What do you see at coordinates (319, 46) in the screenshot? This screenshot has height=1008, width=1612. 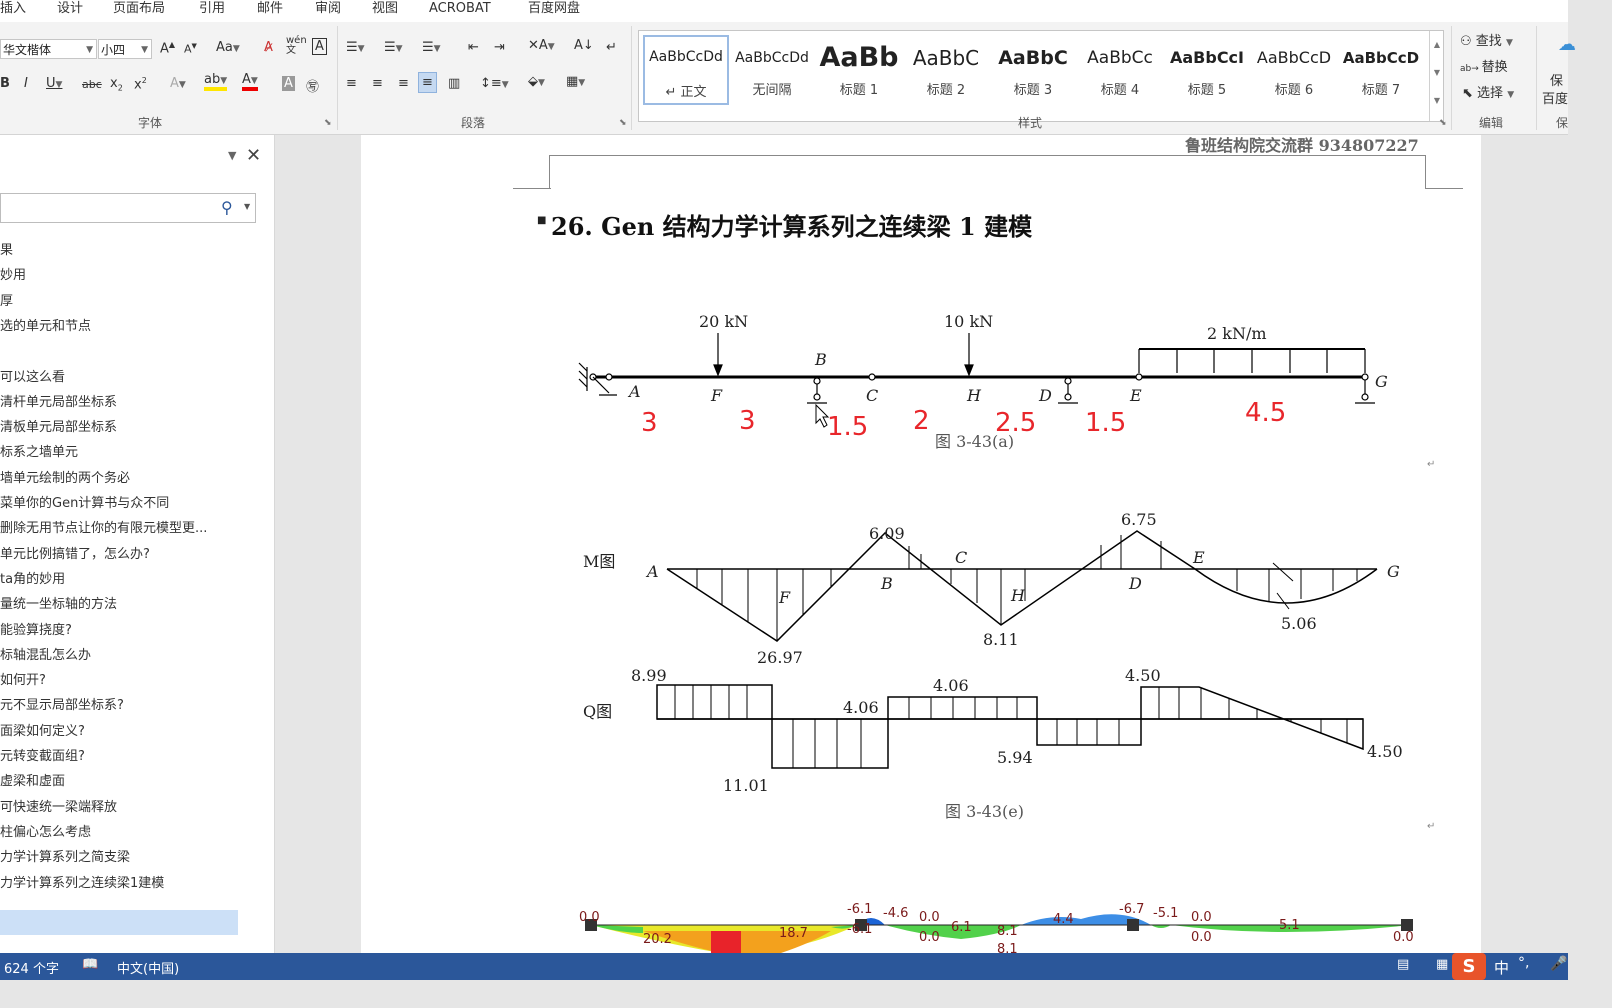 I see `char-border-icon: A` at bounding box center [319, 46].